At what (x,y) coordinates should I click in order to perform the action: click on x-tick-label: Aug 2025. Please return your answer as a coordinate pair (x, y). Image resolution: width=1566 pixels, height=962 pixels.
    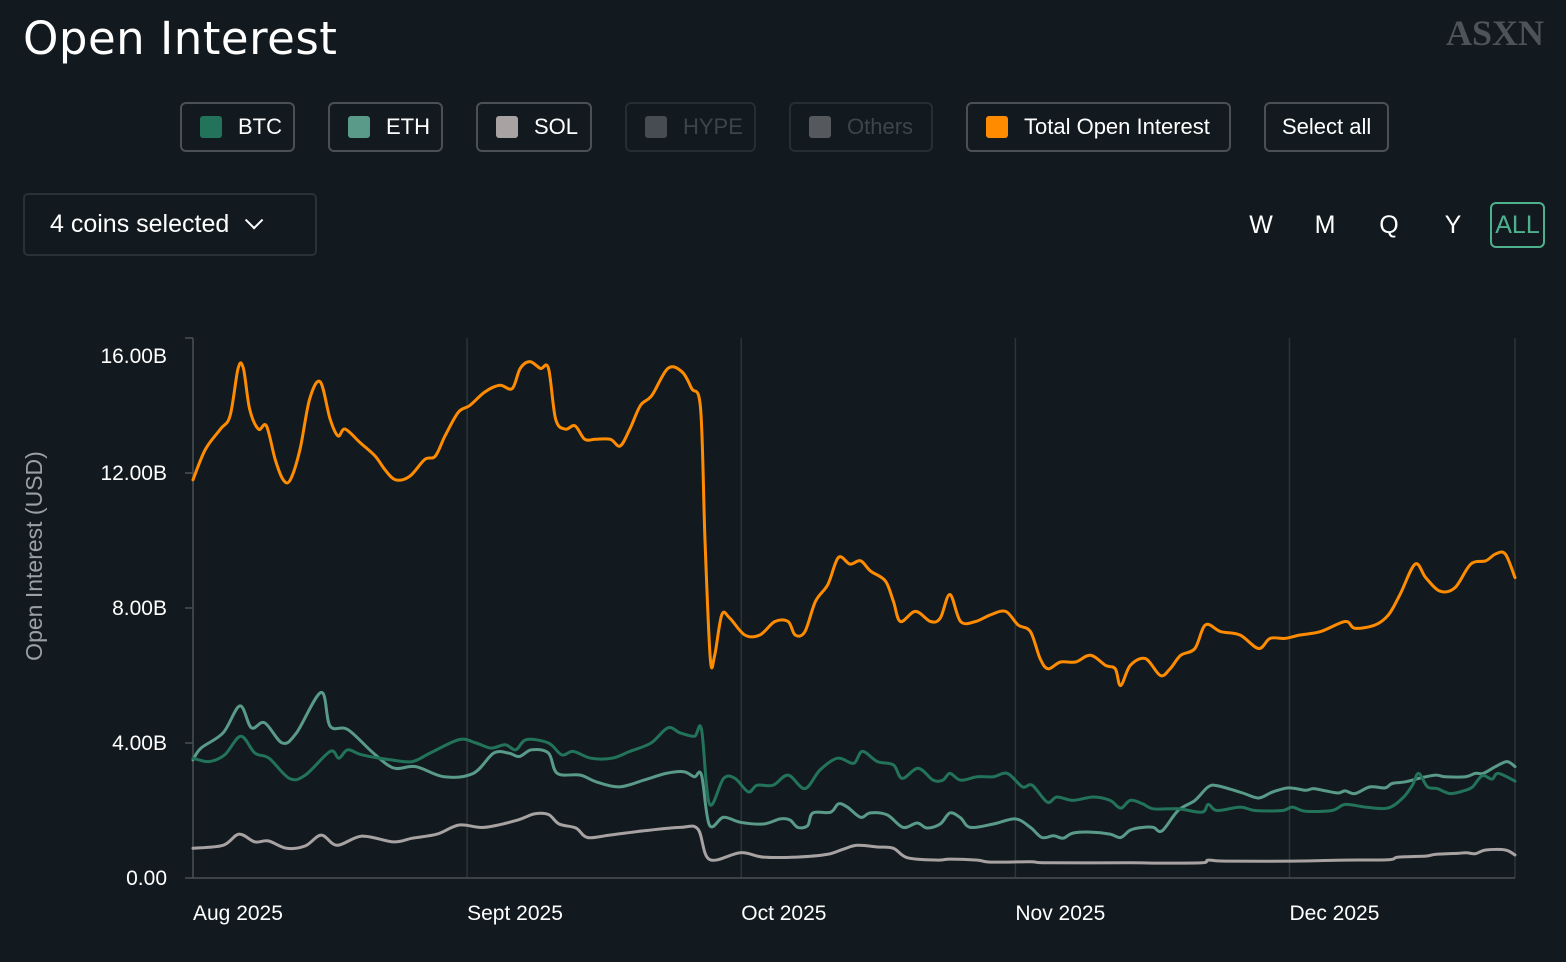
    Looking at the image, I should click on (238, 913).